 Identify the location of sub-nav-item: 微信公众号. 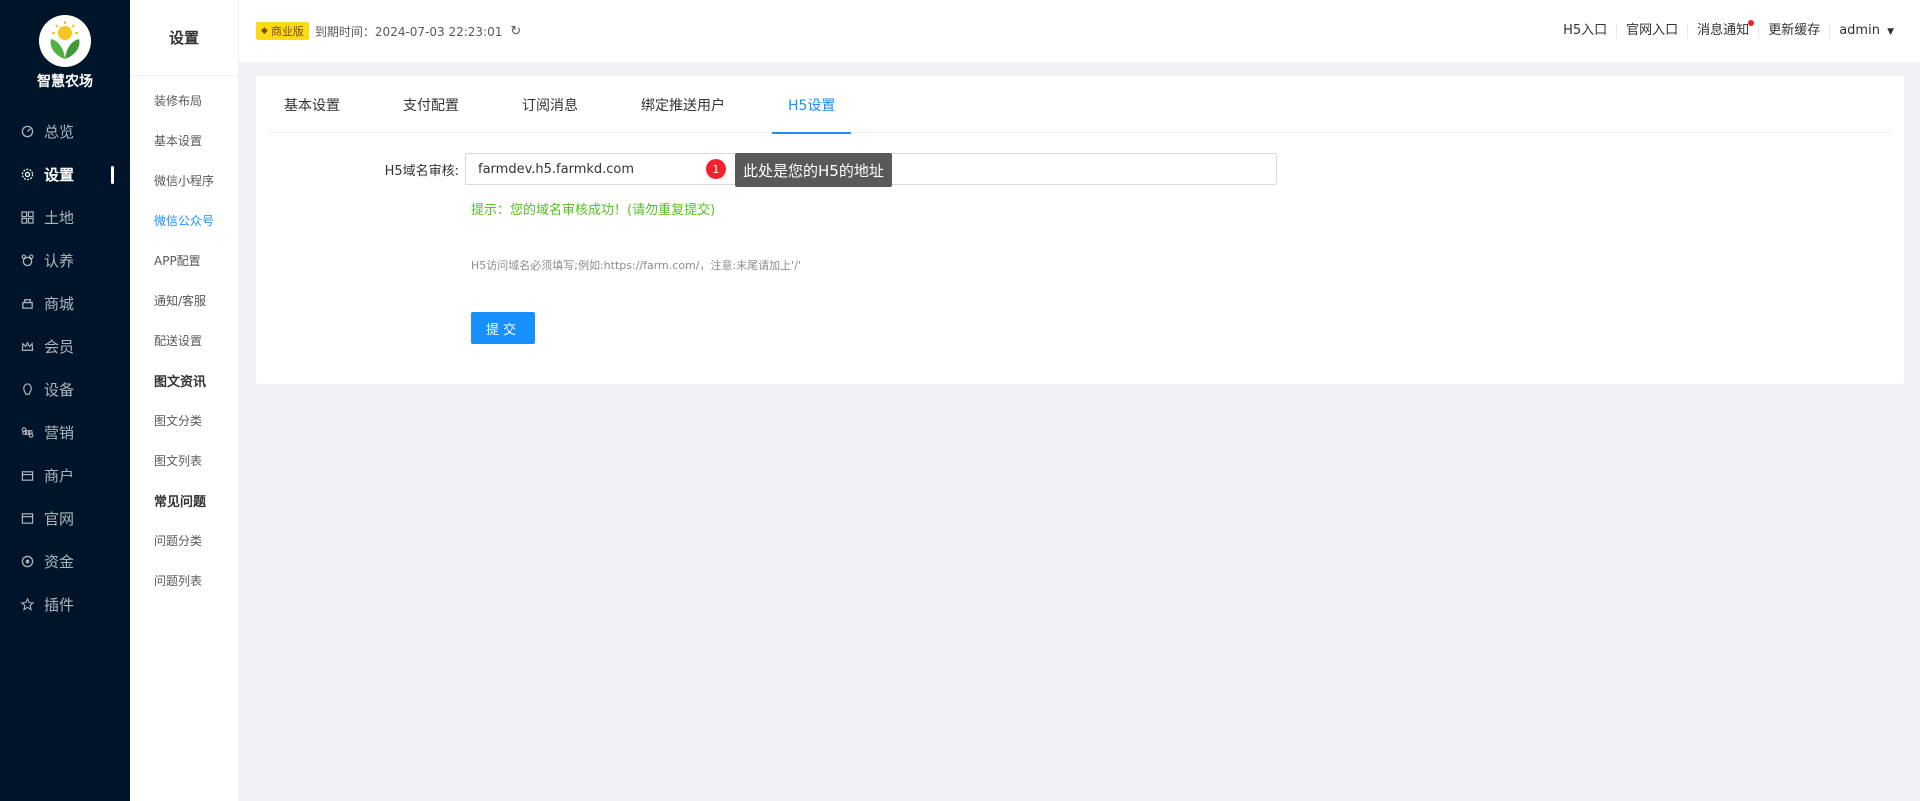
(184, 220).